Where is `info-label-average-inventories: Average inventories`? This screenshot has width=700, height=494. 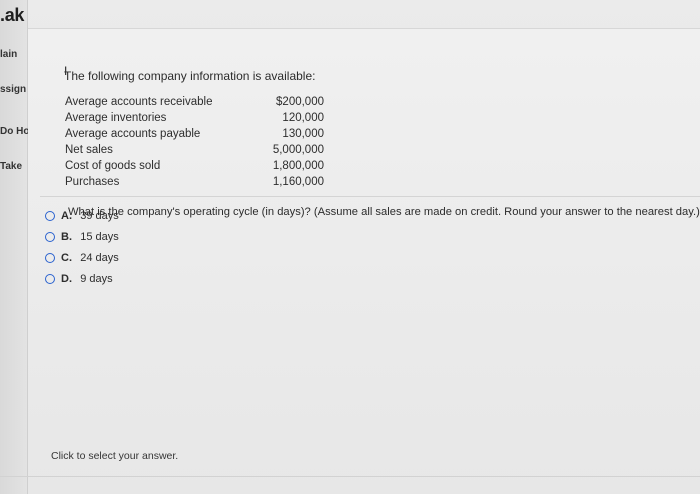
info-label-average-inventories: Average inventories is located at coordinates (116, 118).